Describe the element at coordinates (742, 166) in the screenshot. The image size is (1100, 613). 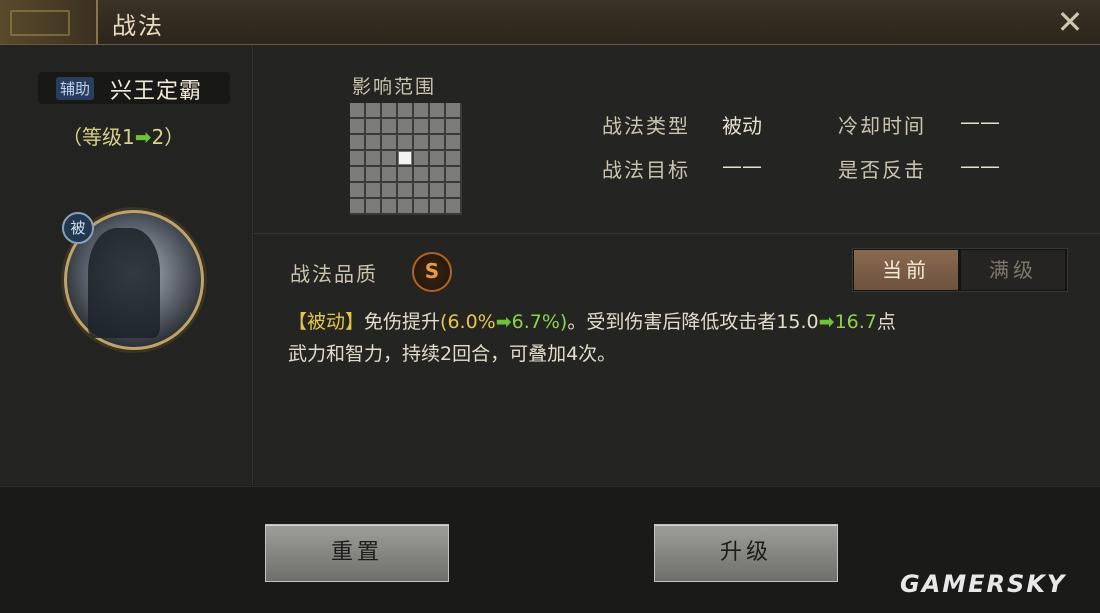
I see `target-value: ——` at that location.